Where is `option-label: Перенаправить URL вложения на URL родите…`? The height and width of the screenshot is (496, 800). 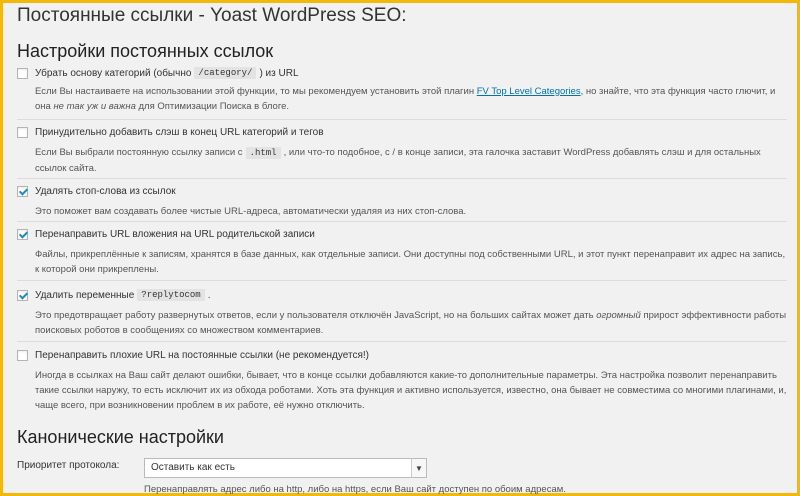
option-label: Перенаправить URL вложения на URL родите… is located at coordinates (175, 234).